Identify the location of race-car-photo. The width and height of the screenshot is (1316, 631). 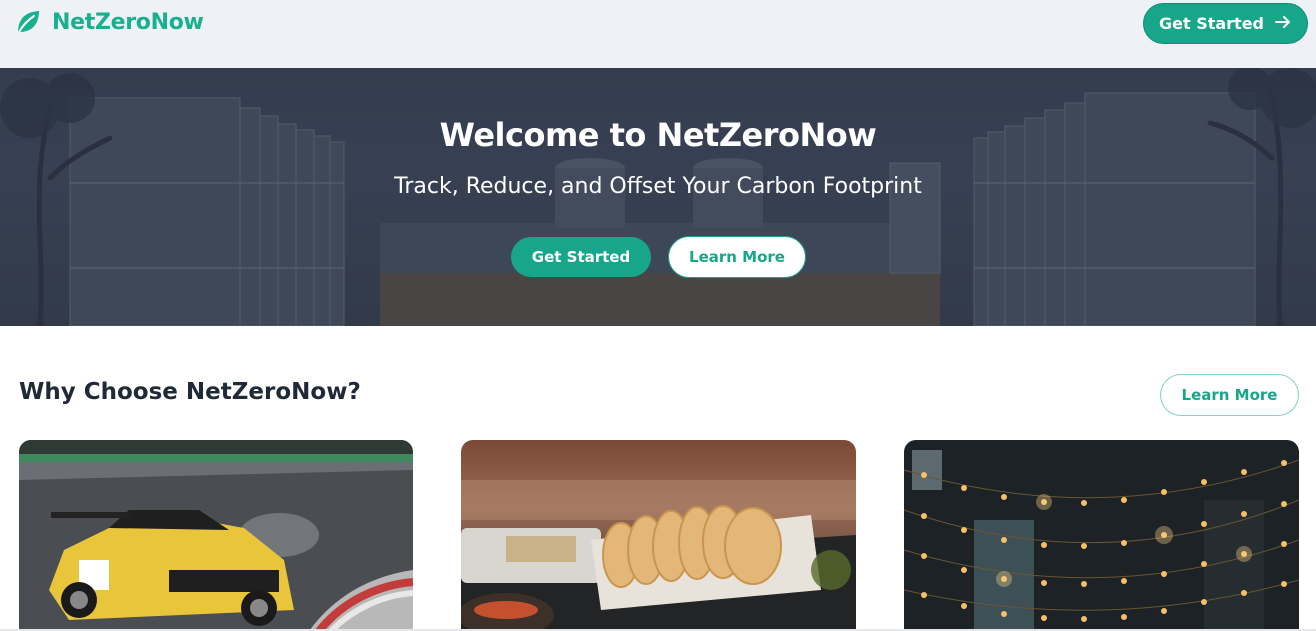
(216, 535).